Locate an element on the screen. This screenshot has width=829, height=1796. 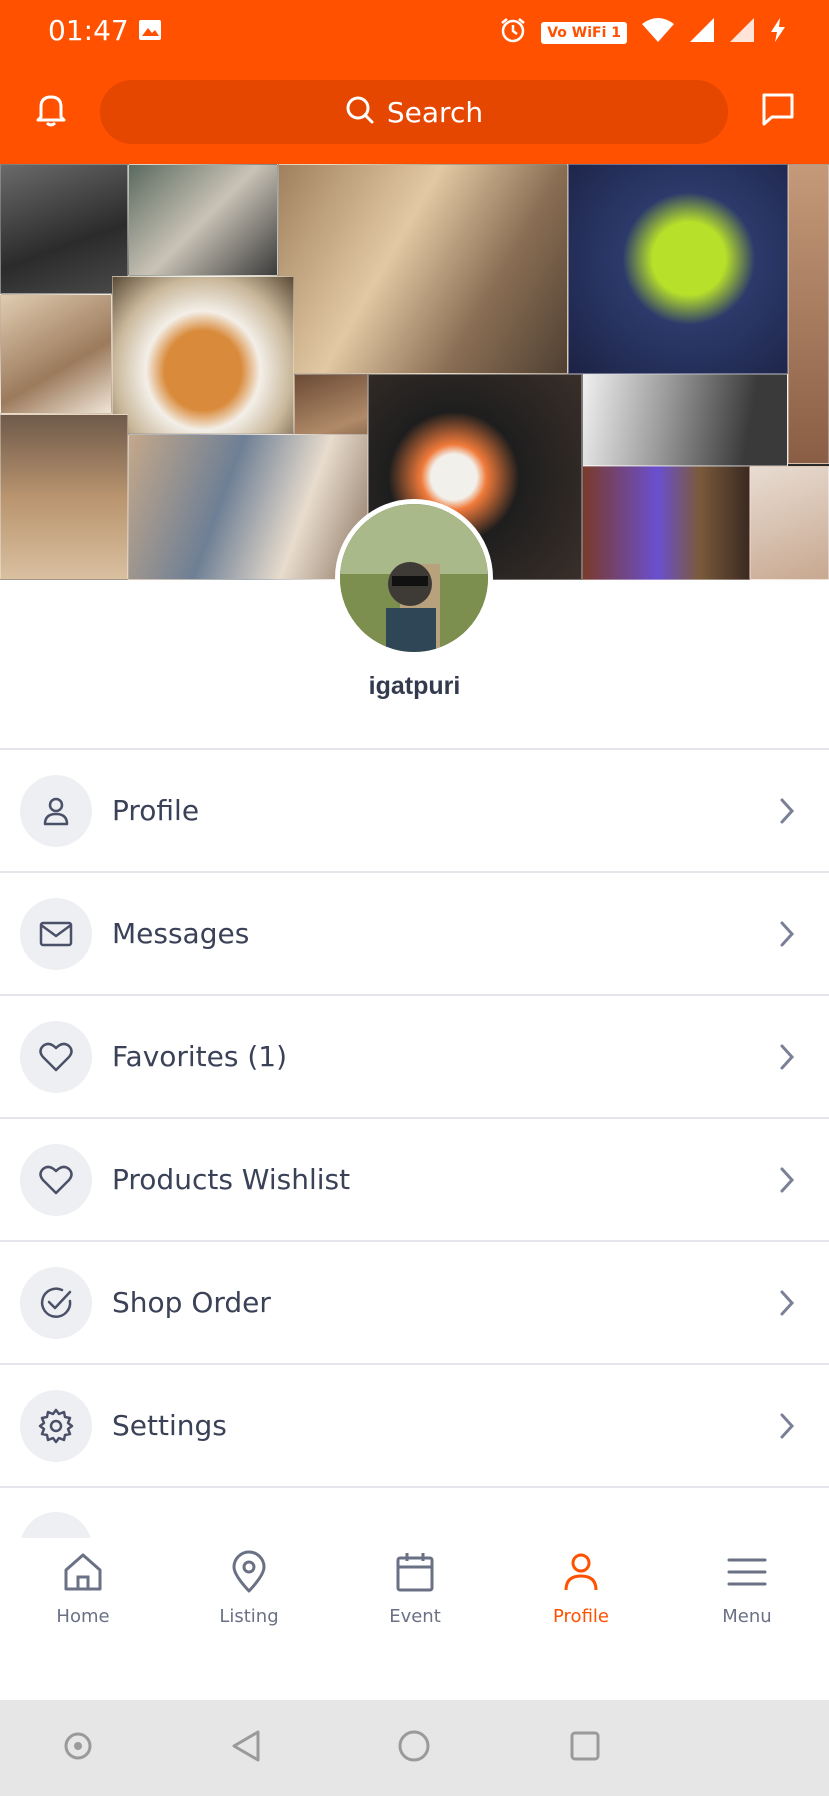
thumbs-up-photo is located at coordinates (789, 523).